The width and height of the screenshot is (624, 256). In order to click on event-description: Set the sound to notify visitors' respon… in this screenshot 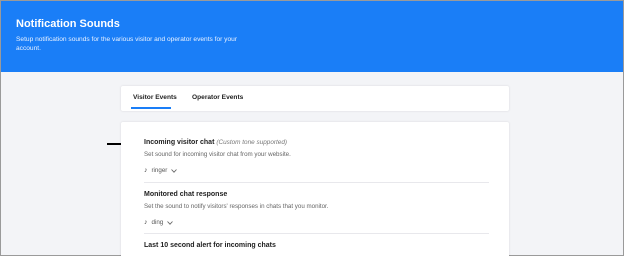, I will do `click(236, 206)`.